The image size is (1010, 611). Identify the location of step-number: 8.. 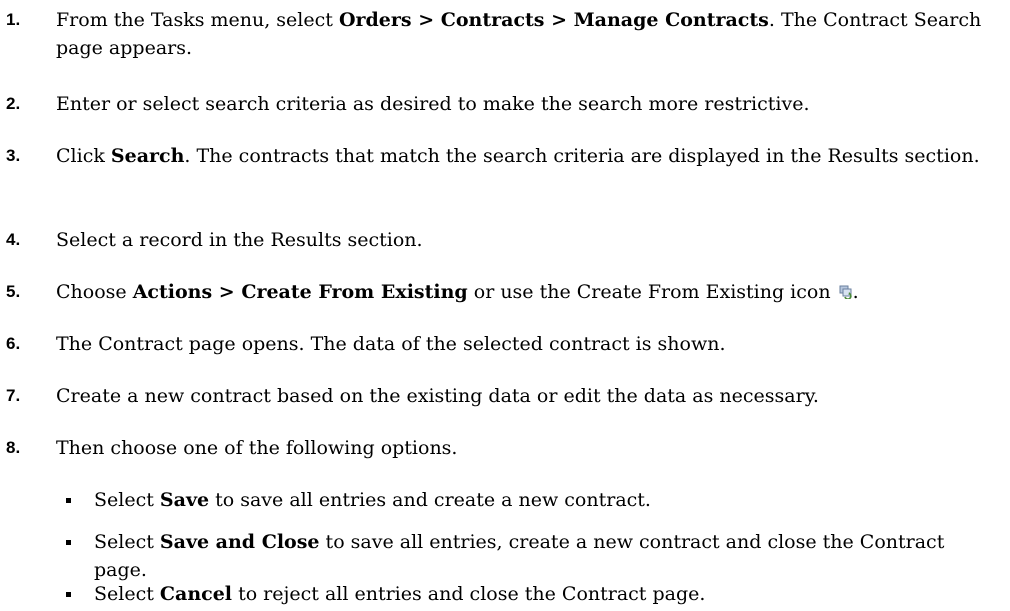
(13, 447).